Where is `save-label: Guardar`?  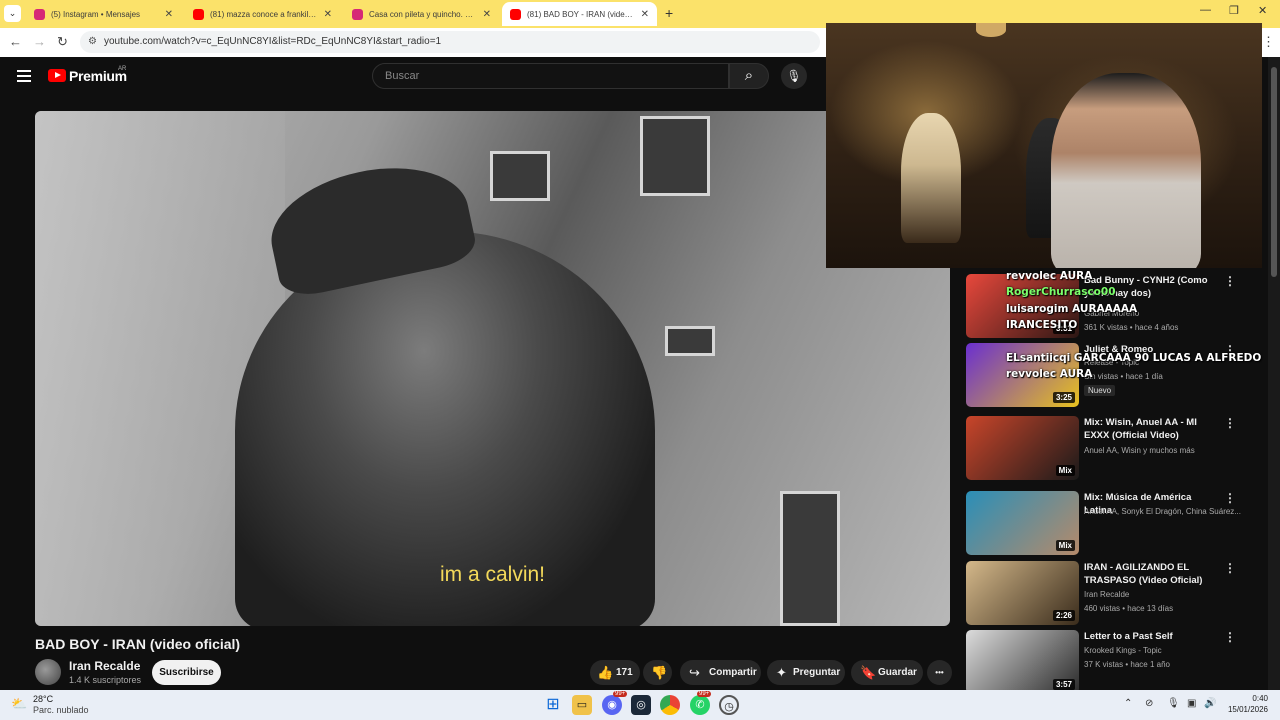 save-label: Guardar is located at coordinates (897, 672).